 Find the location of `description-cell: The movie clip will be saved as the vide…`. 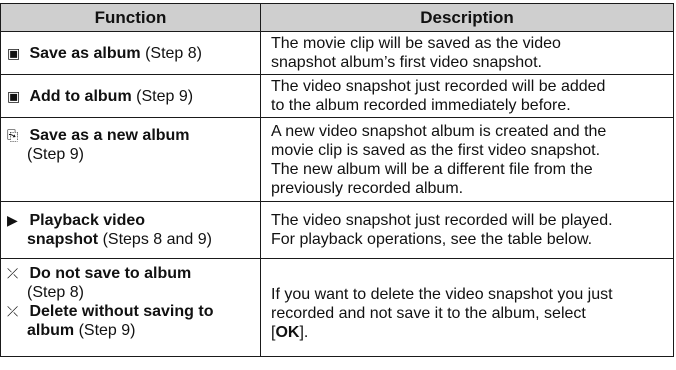

description-cell: The movie clip will be saved as the vide… is located at coordinates (467, 53).